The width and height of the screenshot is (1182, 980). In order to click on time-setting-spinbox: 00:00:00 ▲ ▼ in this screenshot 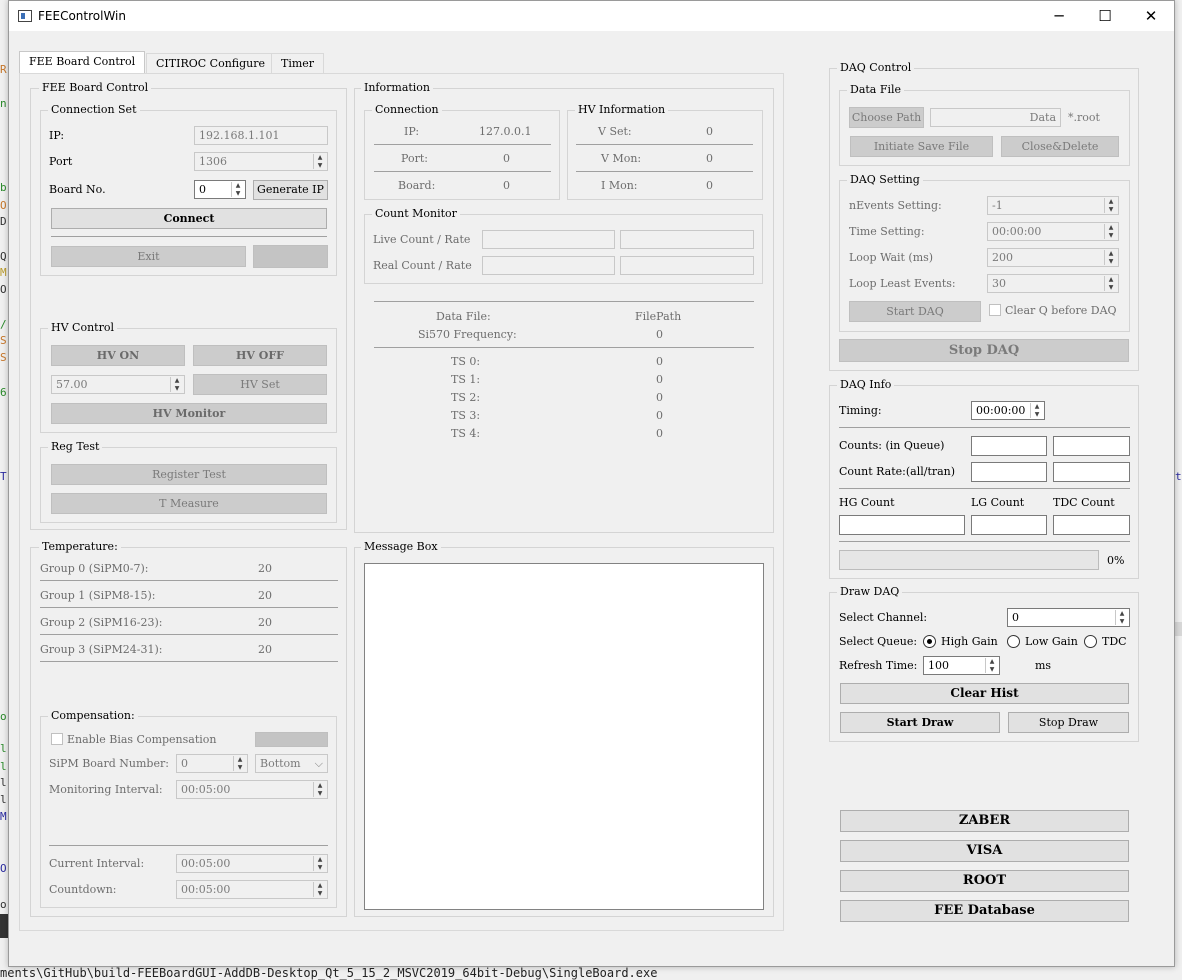, I will do `click(1053, 231)`.